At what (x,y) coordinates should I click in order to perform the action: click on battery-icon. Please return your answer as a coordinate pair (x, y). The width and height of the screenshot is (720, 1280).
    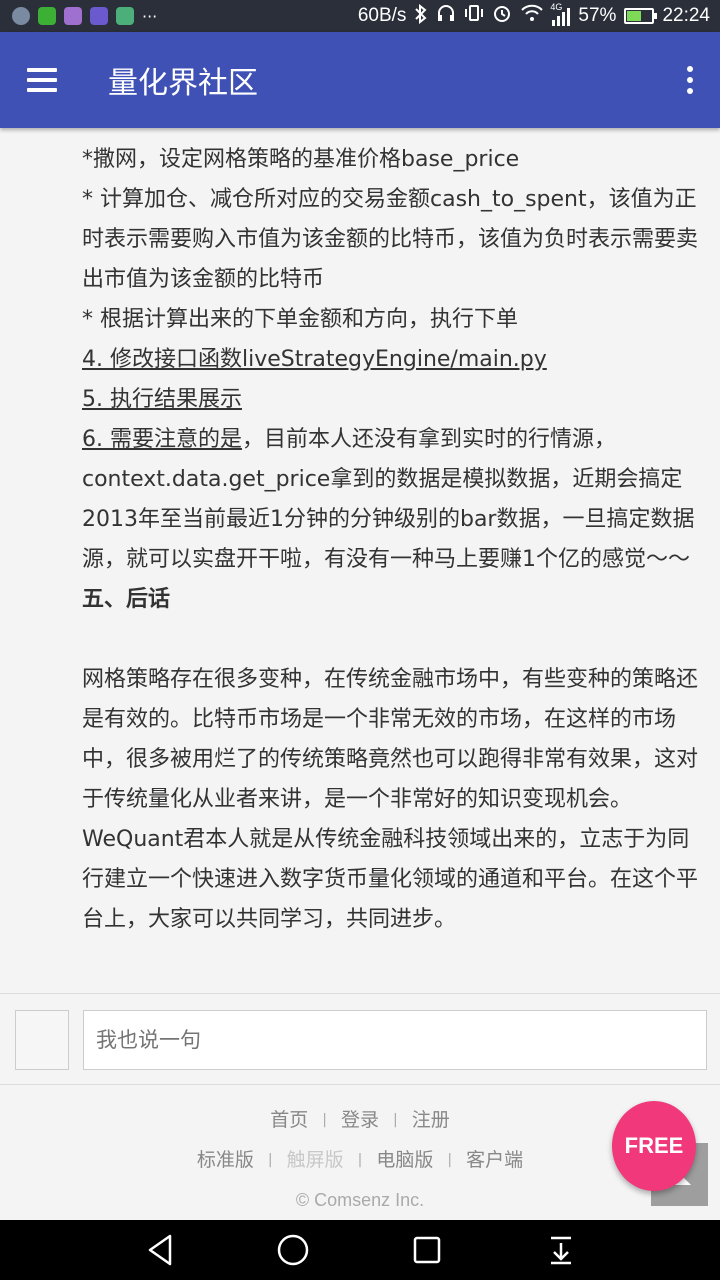
    Looking at the image, I should click on (641, 16).